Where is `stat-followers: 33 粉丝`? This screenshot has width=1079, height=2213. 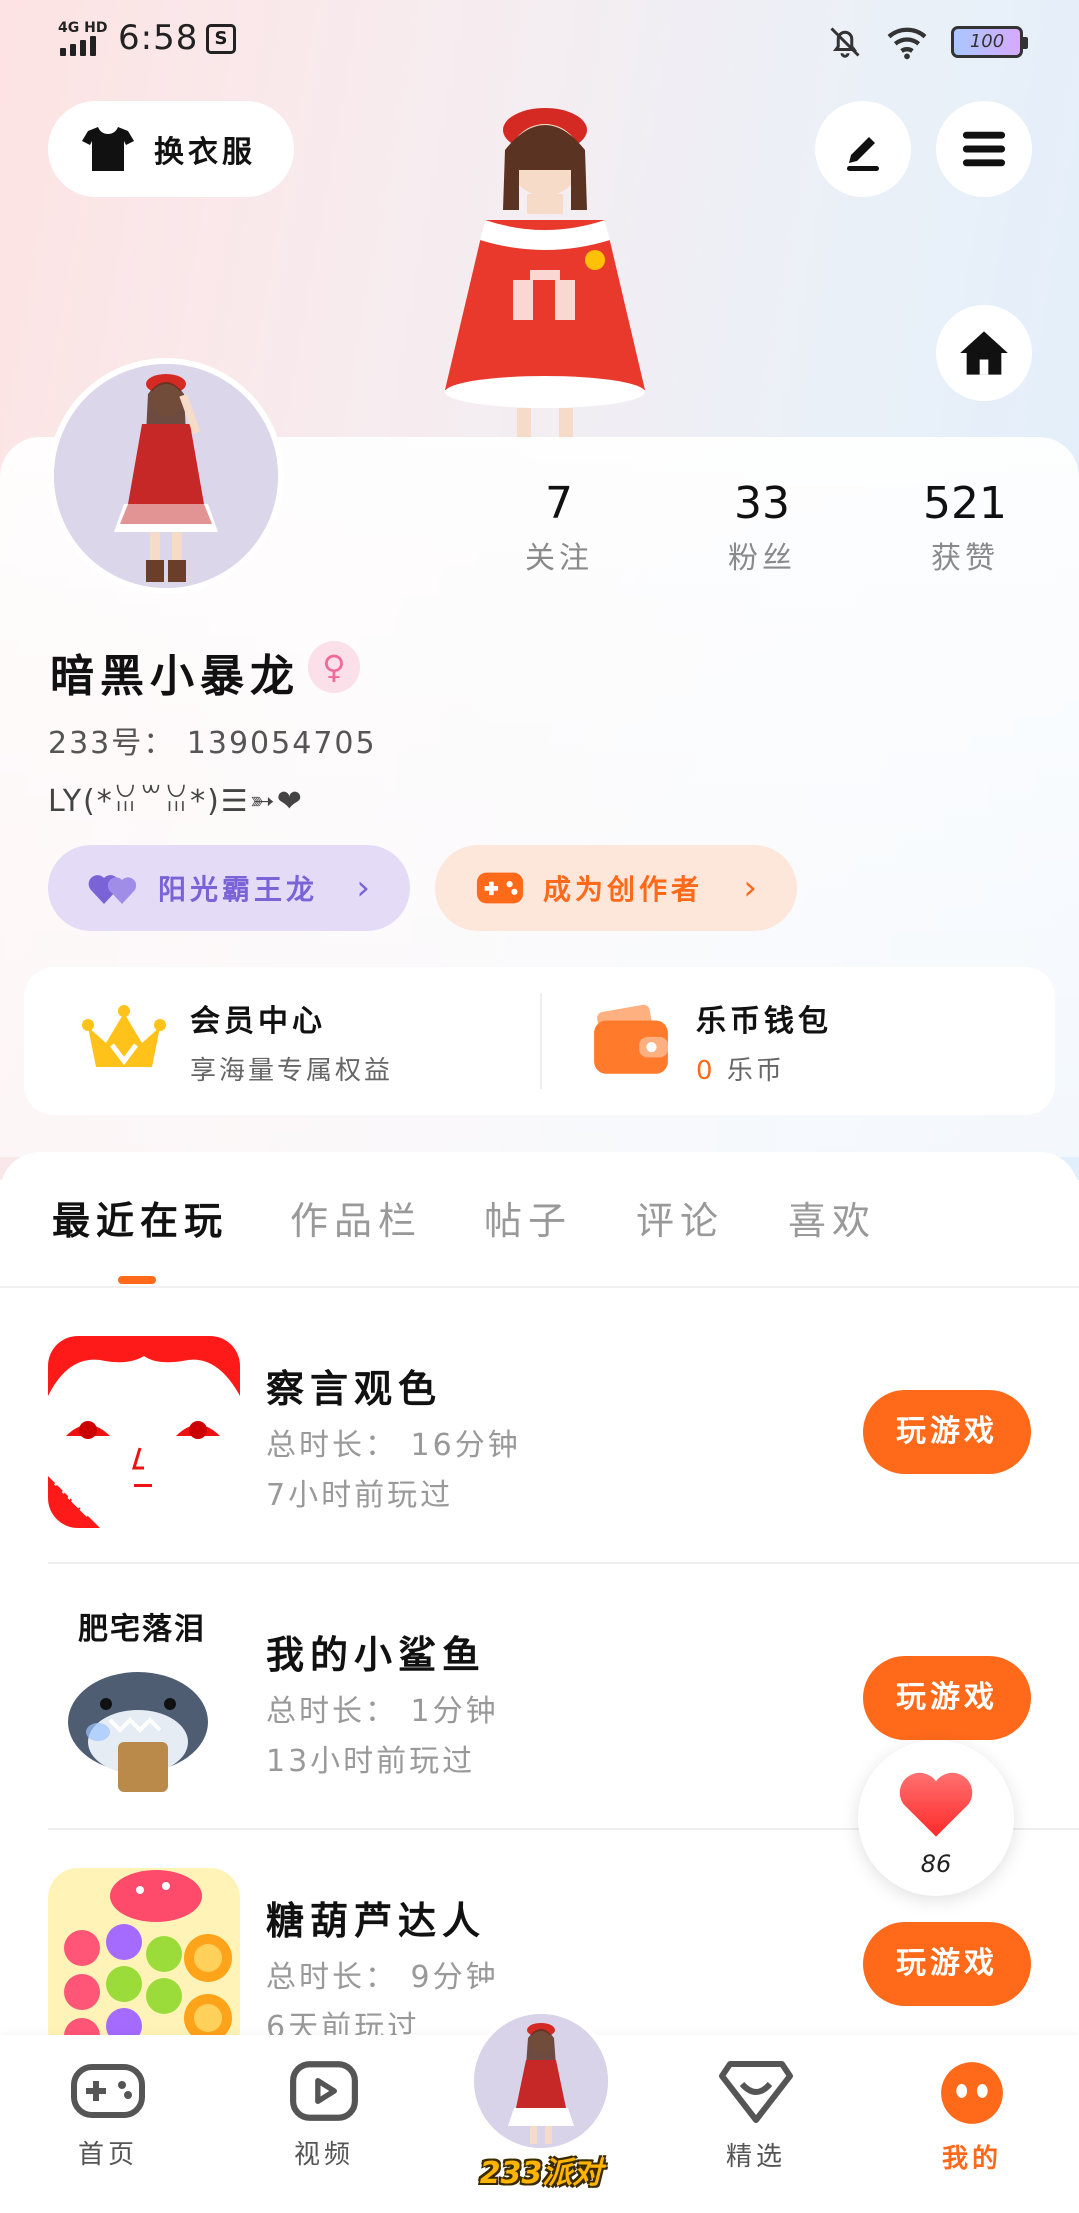 stat-followers: 33 粉丝 is located at coordinates (762, 527).